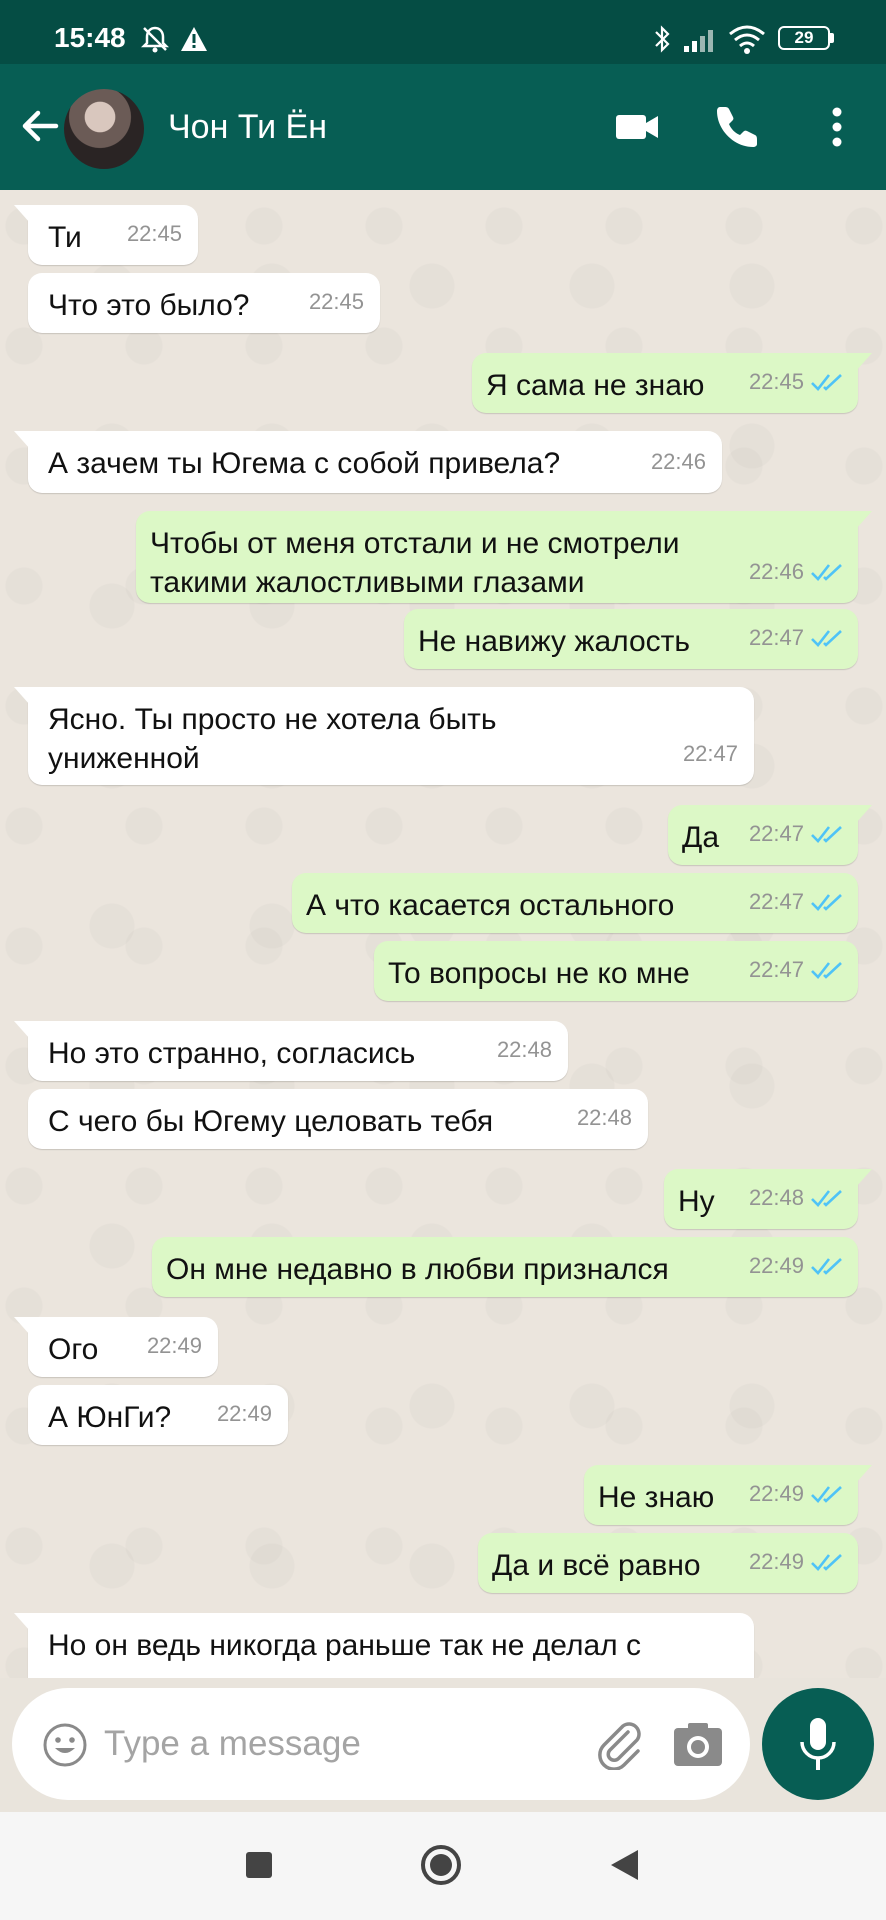  I want to click on message-text: С чего бы Югему целовать тебя, so click(271, 1121).